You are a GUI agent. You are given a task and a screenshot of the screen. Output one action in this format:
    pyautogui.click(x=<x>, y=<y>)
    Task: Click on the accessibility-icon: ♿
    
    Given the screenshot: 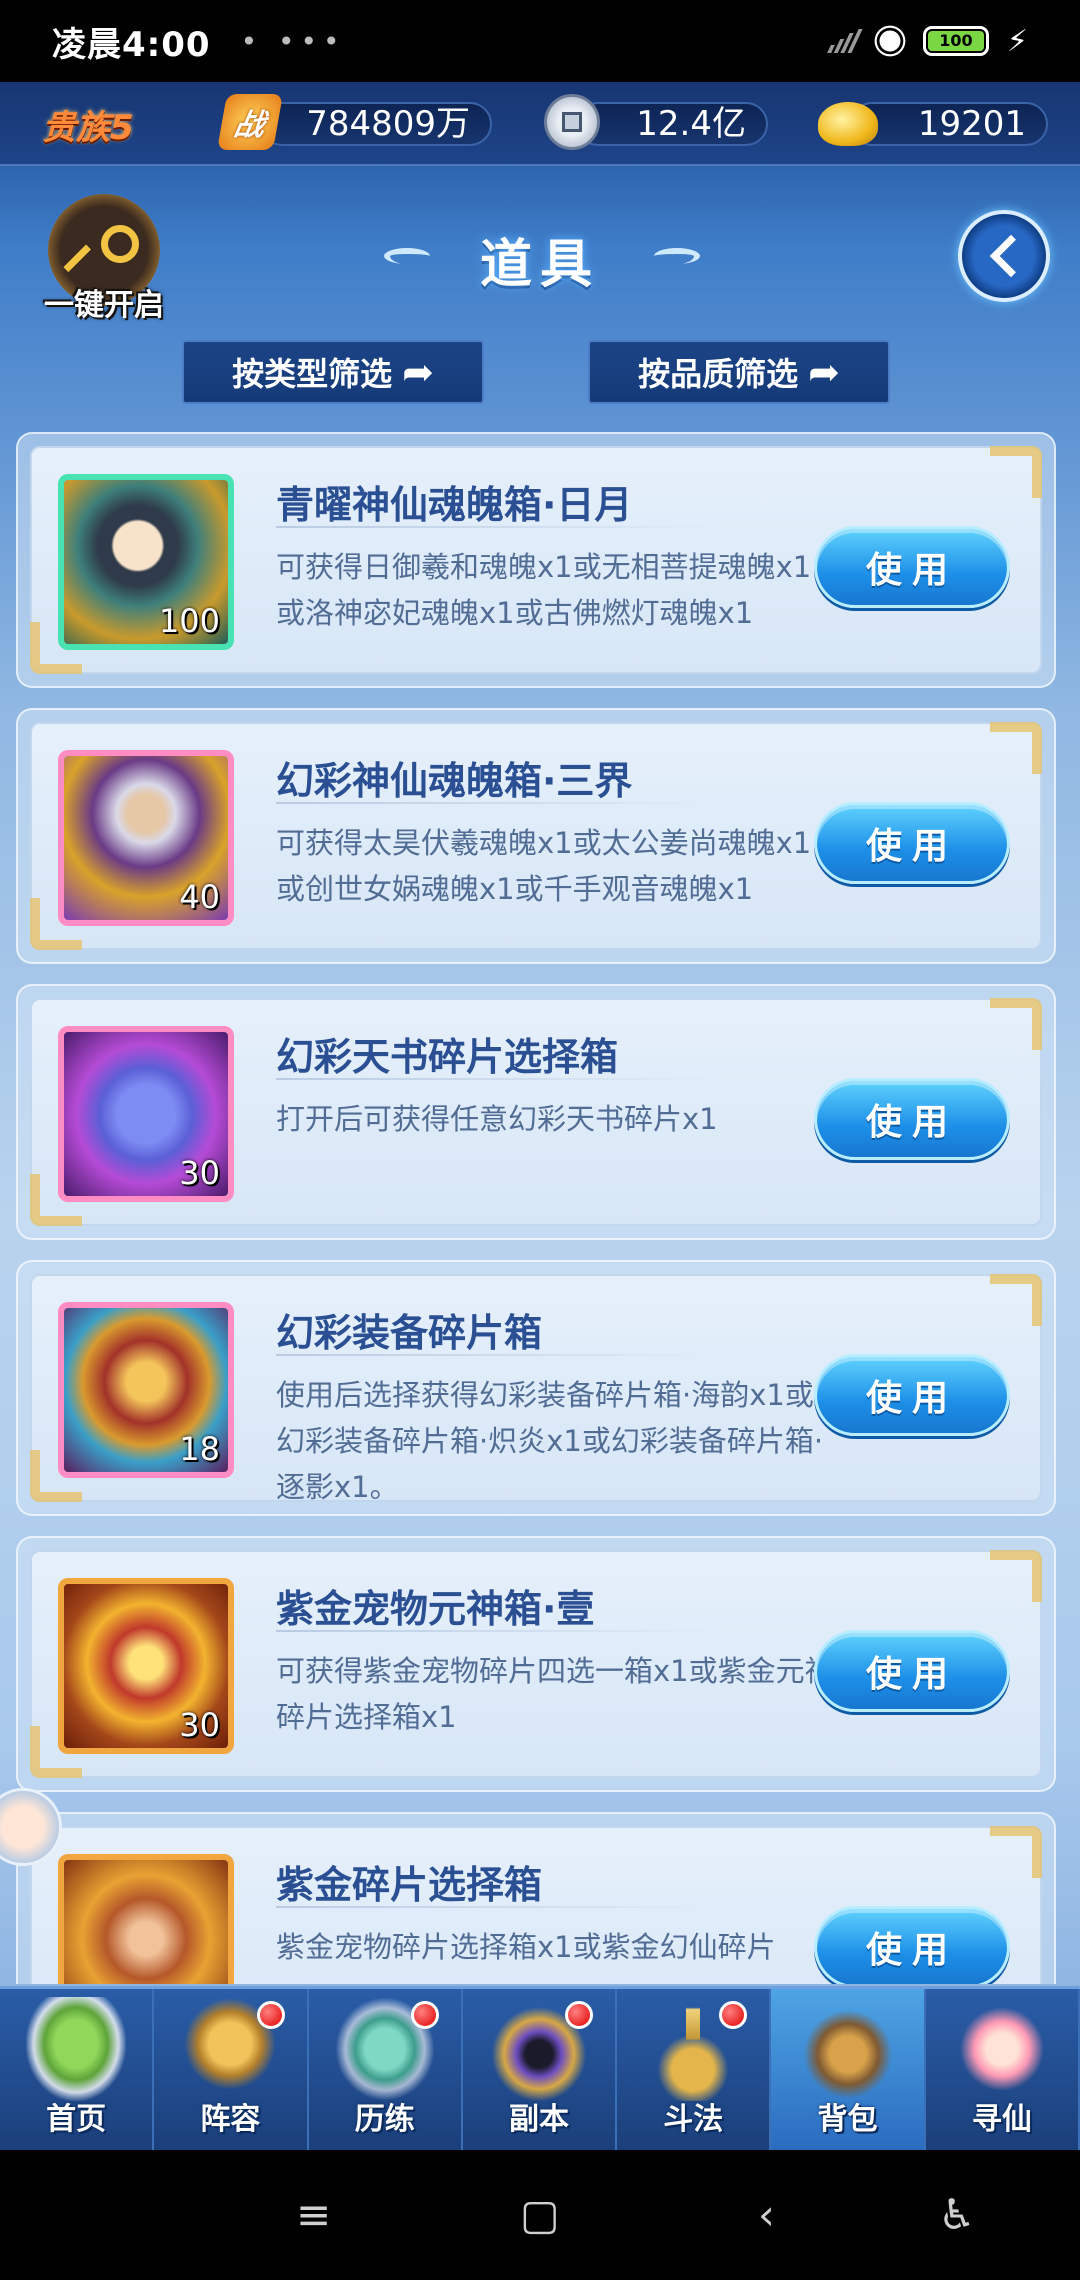 What is the action you would take?
    pyautogui.click(x=957, y=2214)
    